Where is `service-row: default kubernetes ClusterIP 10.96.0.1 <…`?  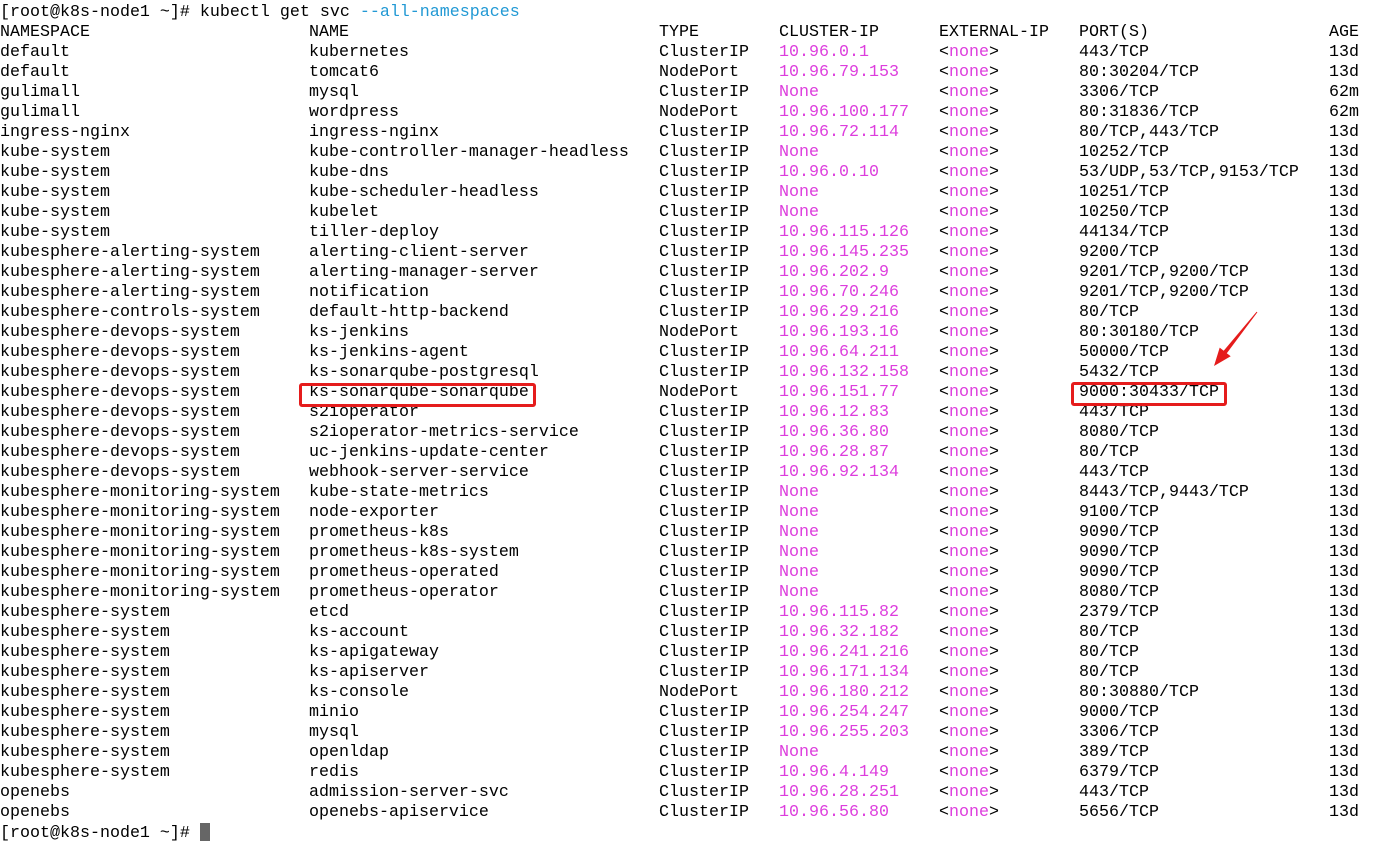
service-row: default kubernetes ClusterIP 10.96.0.1 <… is located at coordinates (689, 53).